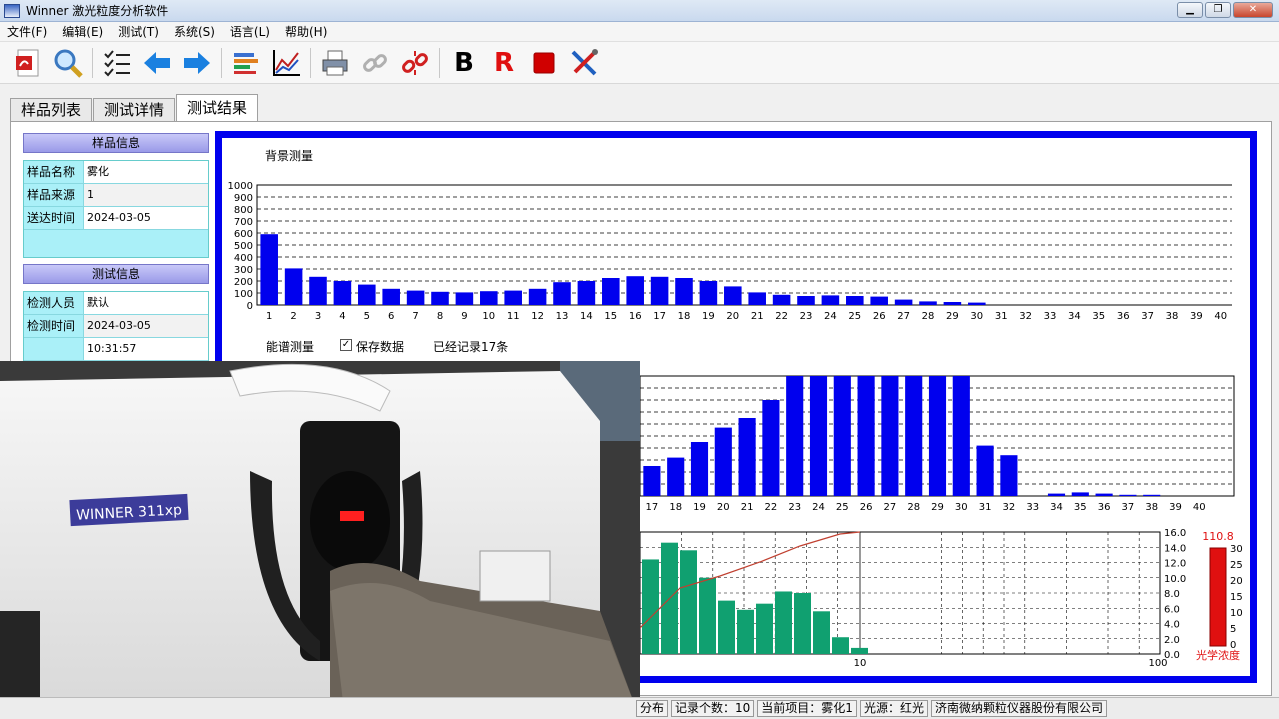 This screenshot has height=719, width=1279. I want to click on menu-test: 测试(T), so click(139, 31).